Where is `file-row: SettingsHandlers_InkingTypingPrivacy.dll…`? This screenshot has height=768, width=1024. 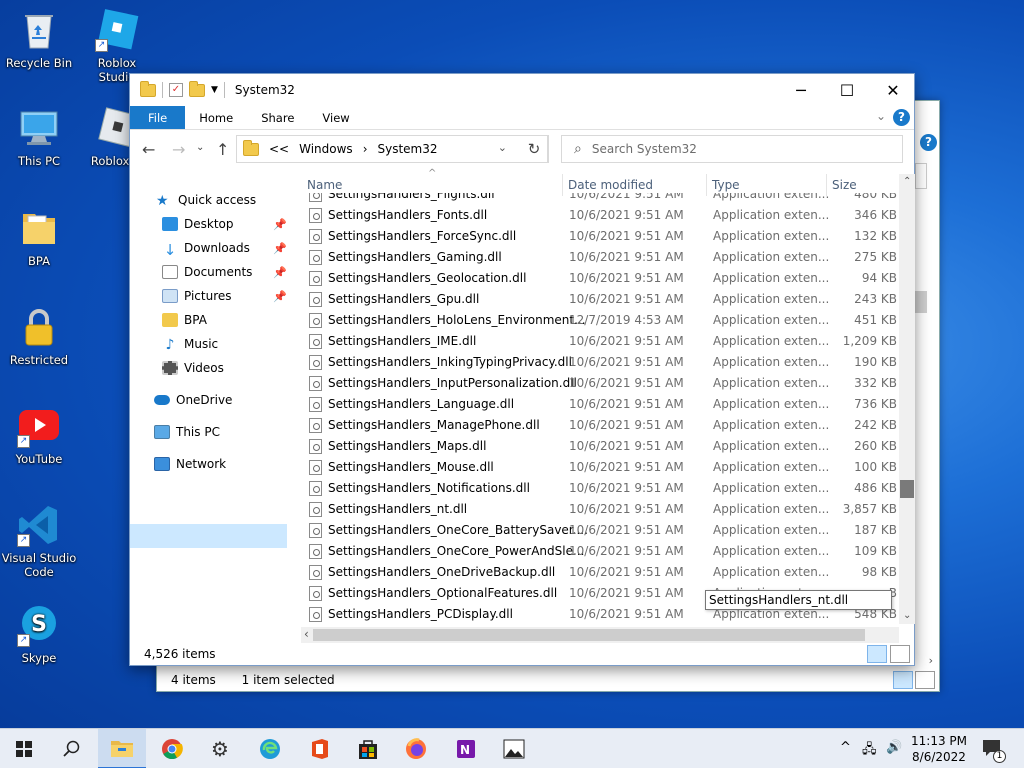 file-row: SettingsHandlers_InkingTypingPrivacy.dll… is located at coordinates (600, 362).